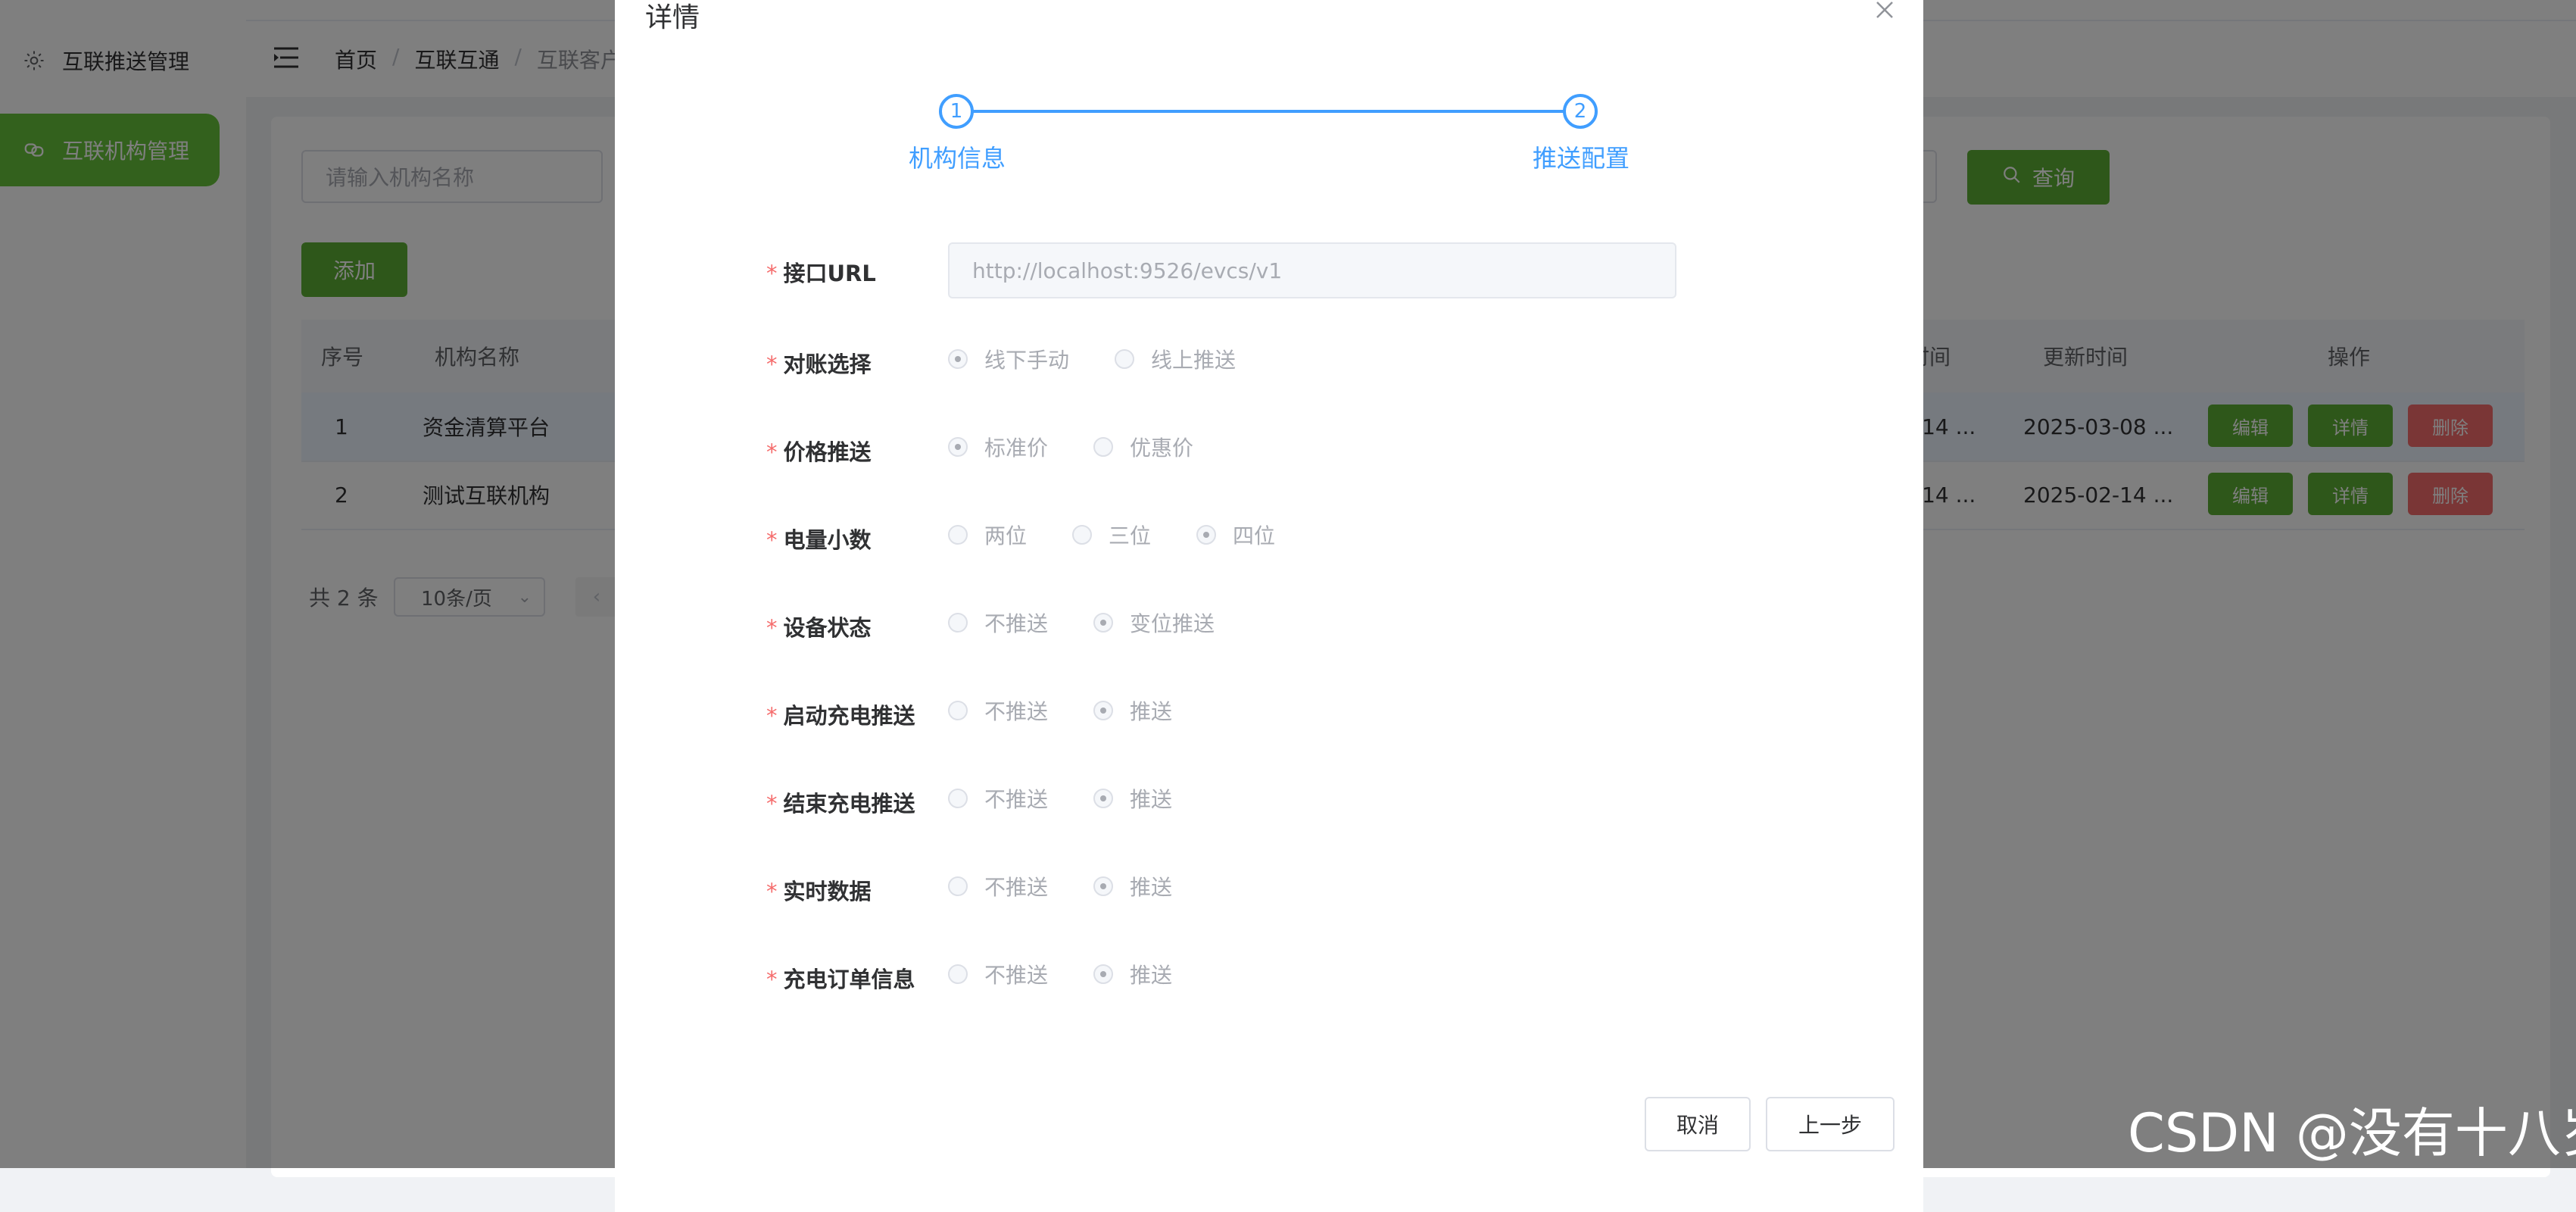 The image size is (2576, 1212). I want to click on form-label-8: * 充电订单信息, so click(840, 978).